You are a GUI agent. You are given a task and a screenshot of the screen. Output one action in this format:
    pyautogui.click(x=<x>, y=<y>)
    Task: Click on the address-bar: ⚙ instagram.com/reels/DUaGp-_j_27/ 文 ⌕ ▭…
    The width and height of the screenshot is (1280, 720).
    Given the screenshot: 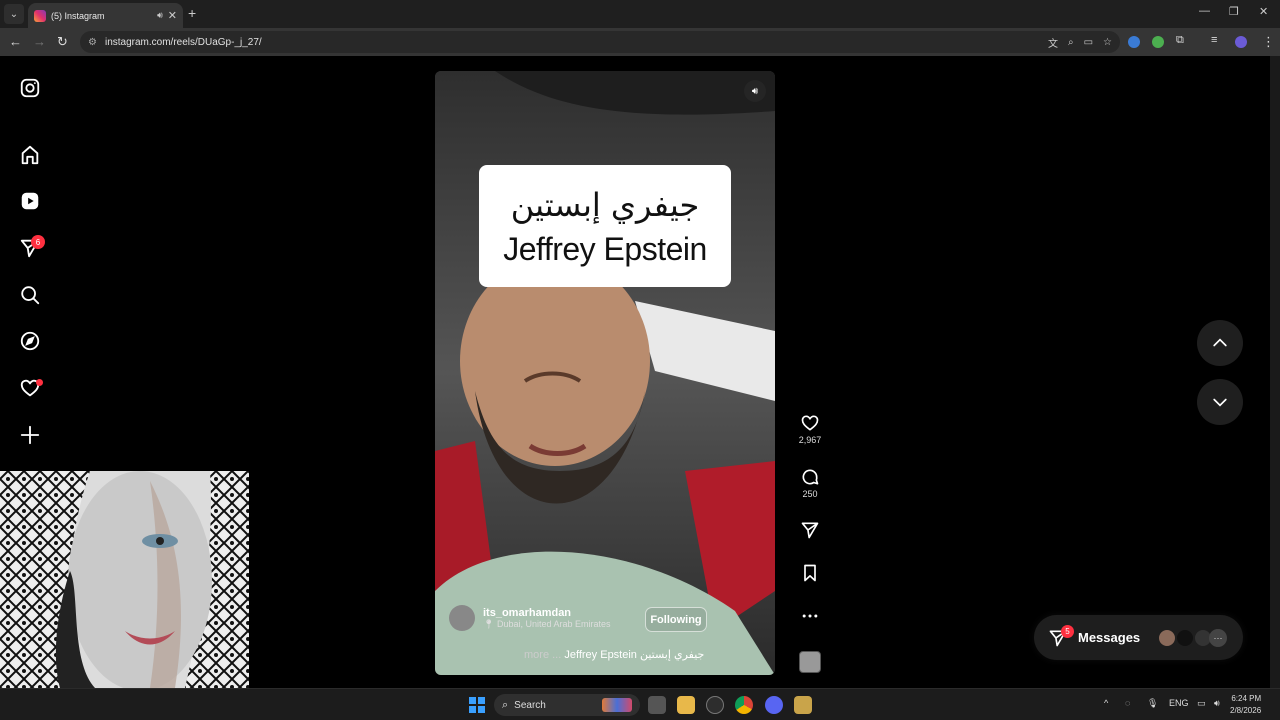 What is the action you would take?
    pyautogui.click(x=600, y=42)
    